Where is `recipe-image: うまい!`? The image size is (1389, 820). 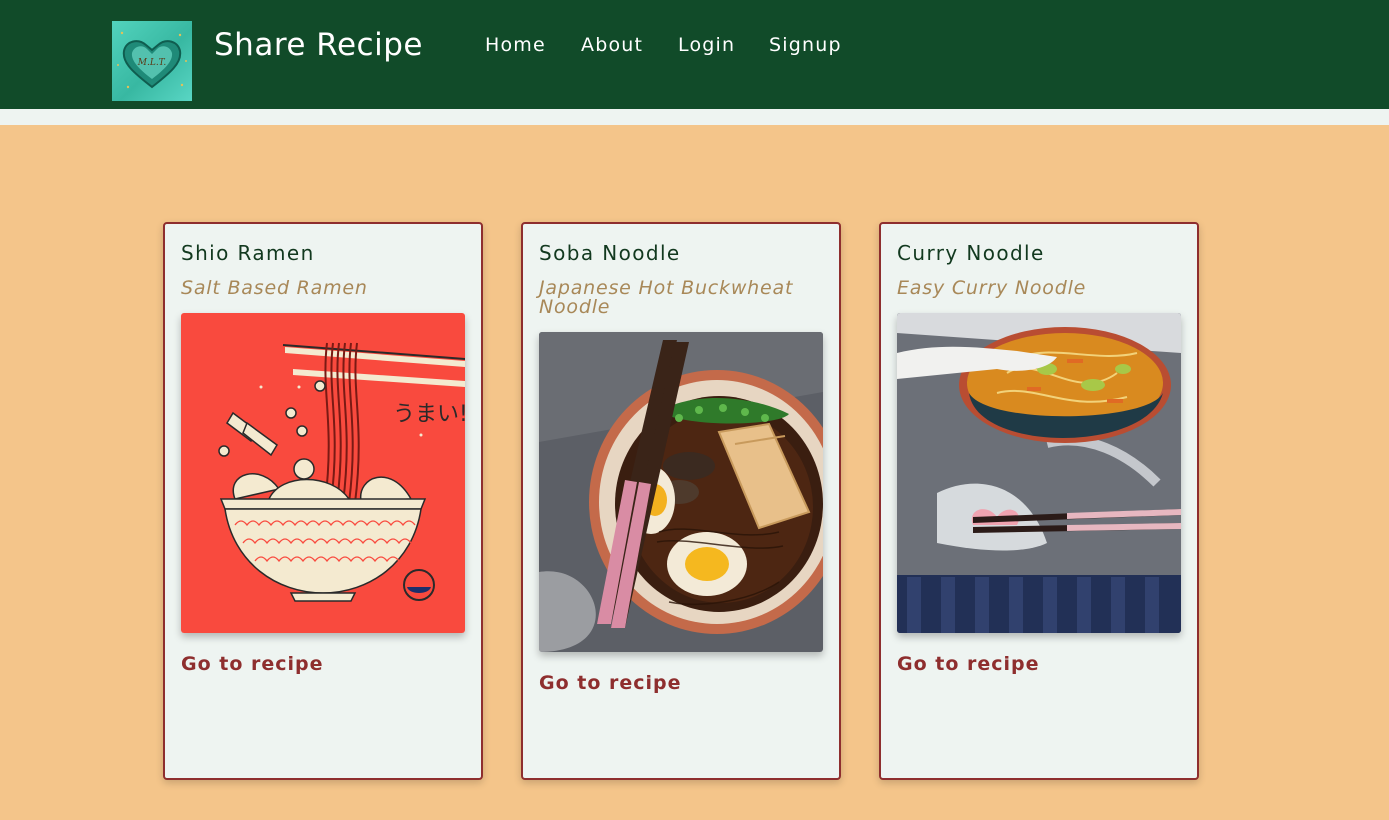 recipe-image: うまい! is located at coordinates (323, 473).